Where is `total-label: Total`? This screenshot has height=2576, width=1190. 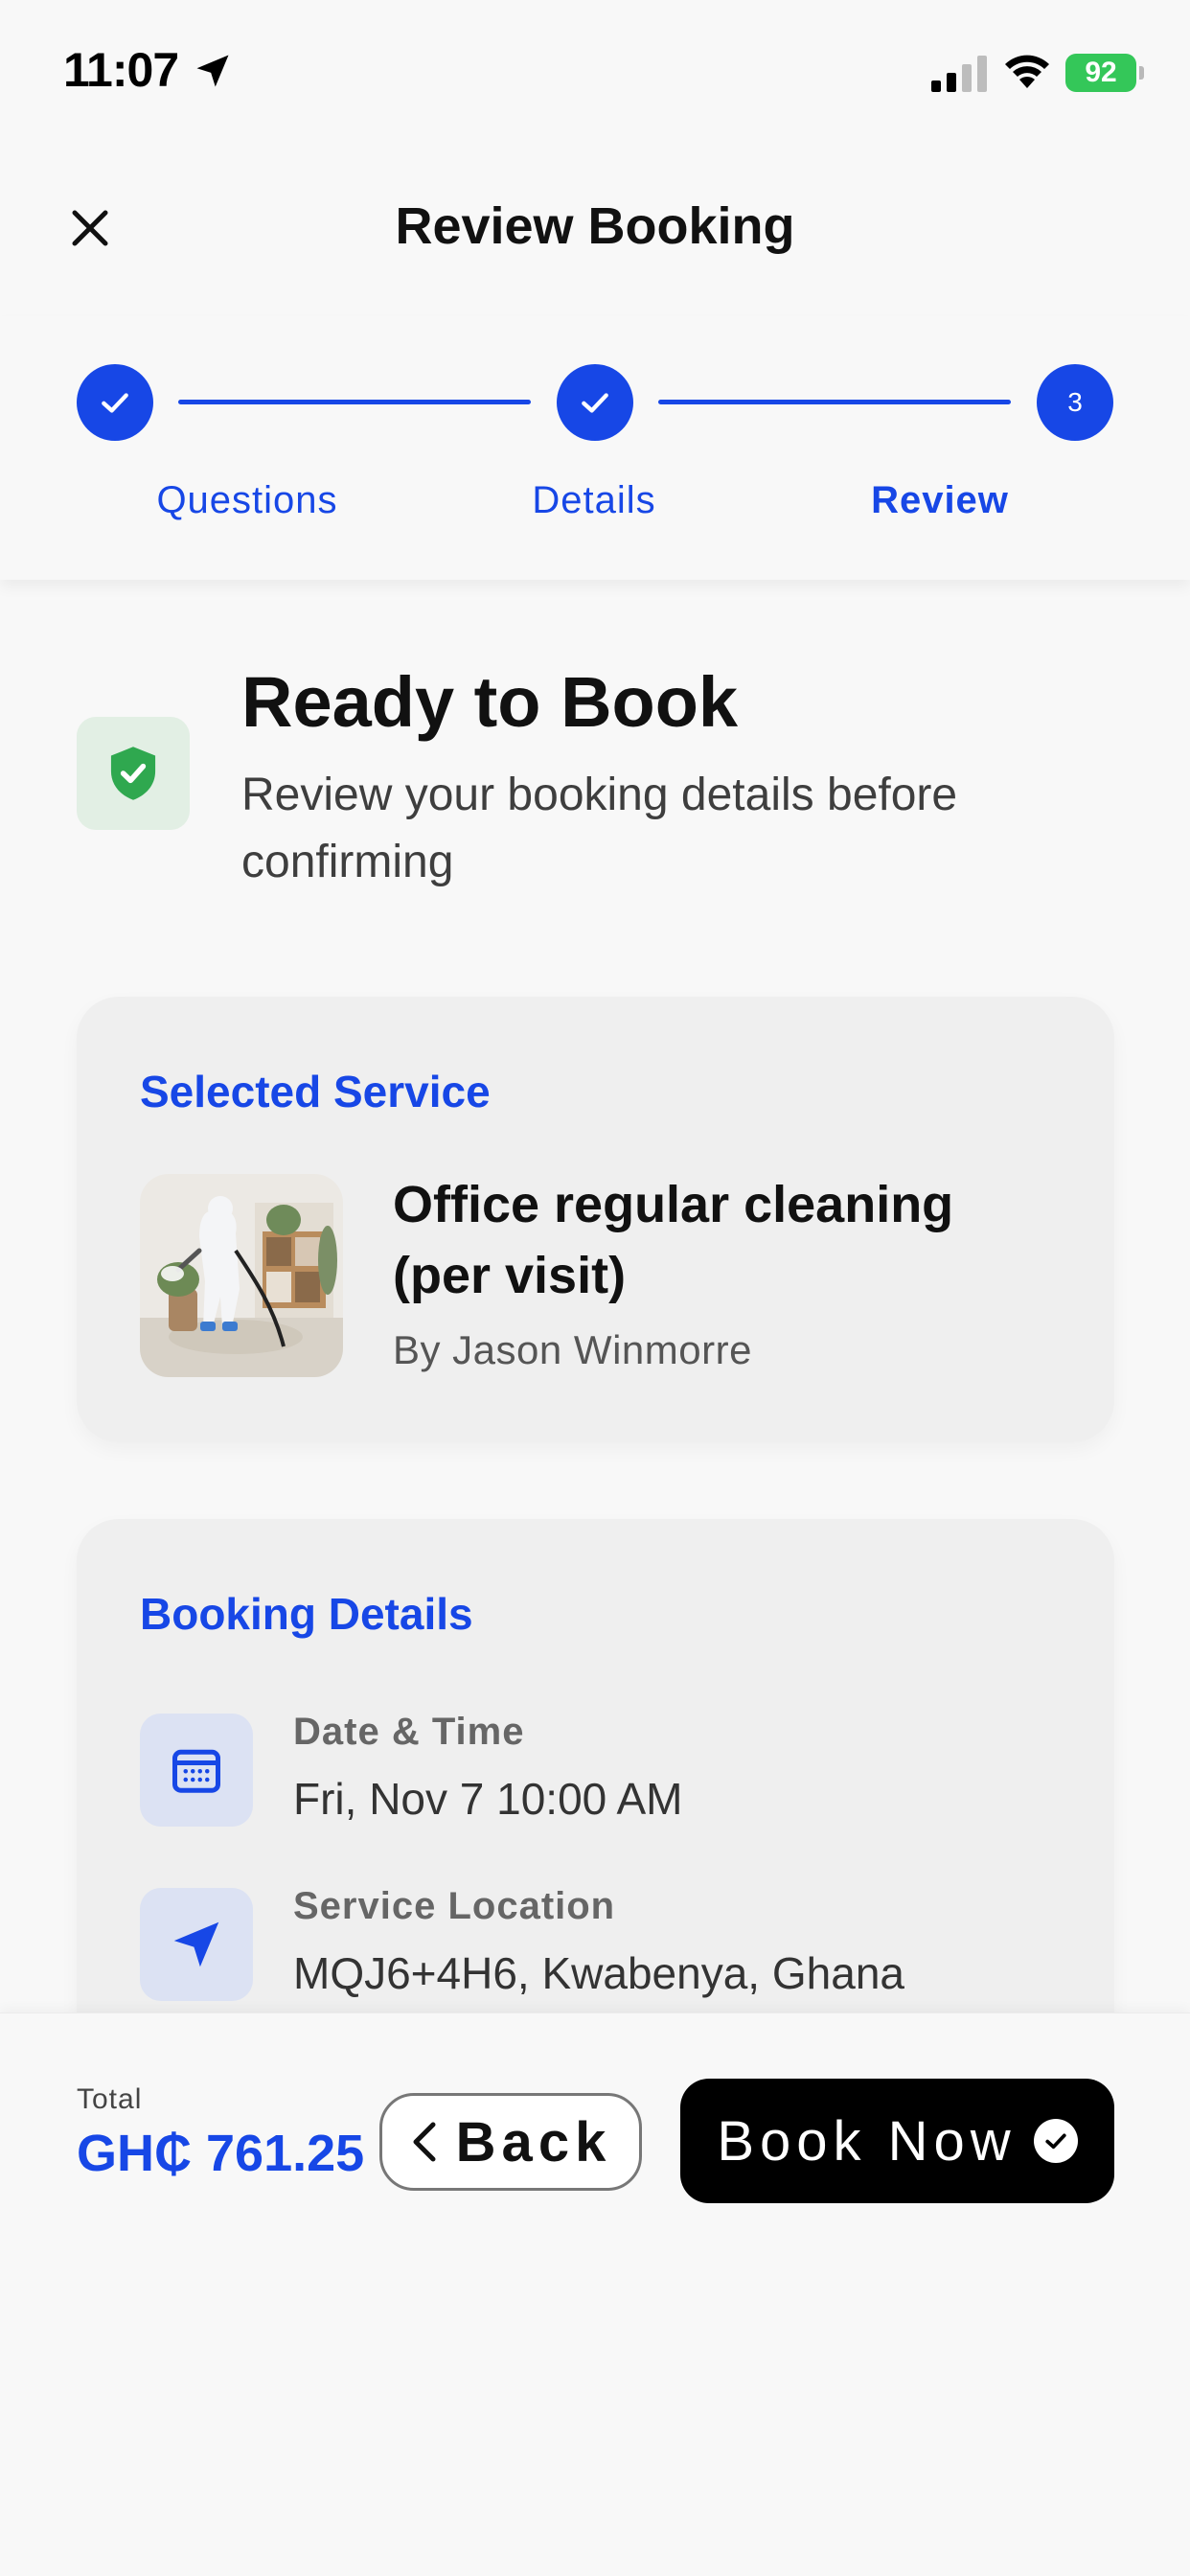 total-label: Total is located at coordinates (110, 2099).